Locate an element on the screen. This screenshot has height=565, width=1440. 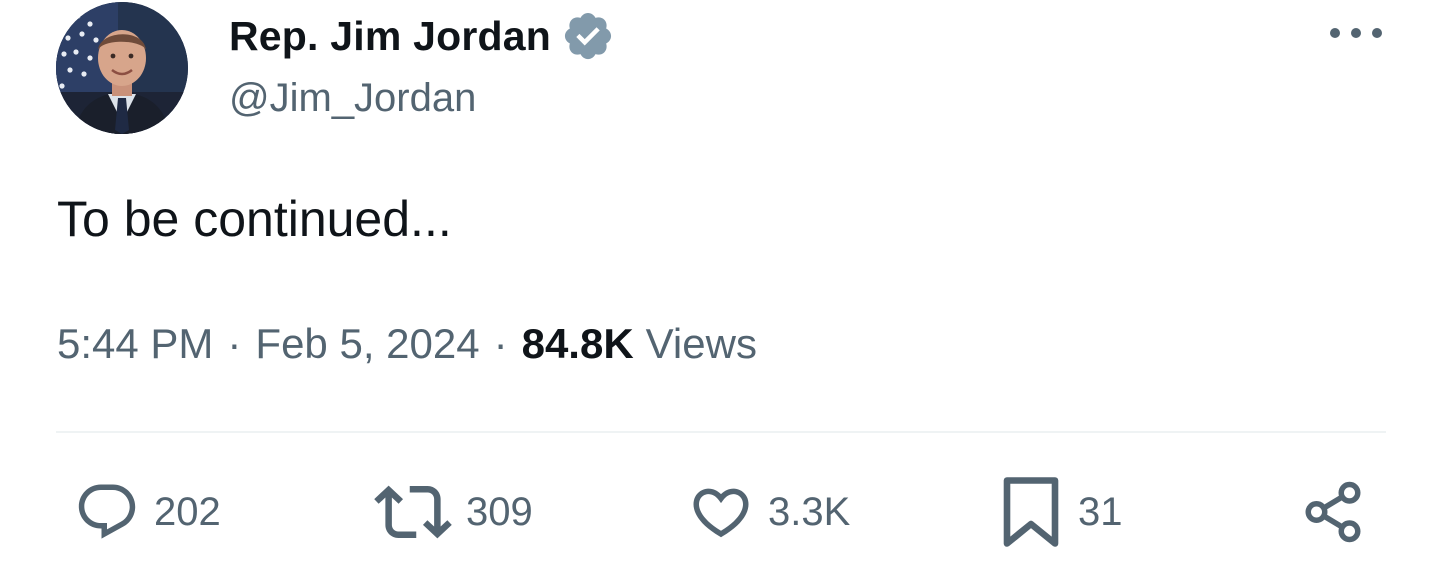
avatar is located at coordinates (122, 68).